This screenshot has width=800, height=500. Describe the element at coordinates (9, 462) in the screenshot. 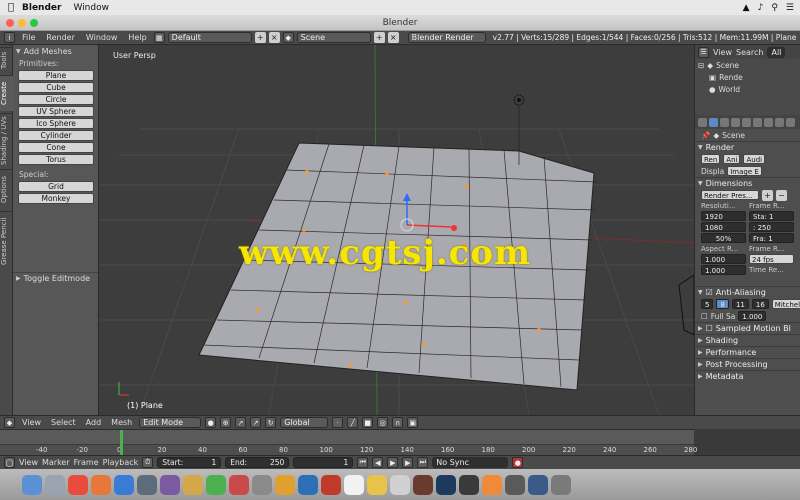

I see `timeline-editor-icon: ◯` at that location.